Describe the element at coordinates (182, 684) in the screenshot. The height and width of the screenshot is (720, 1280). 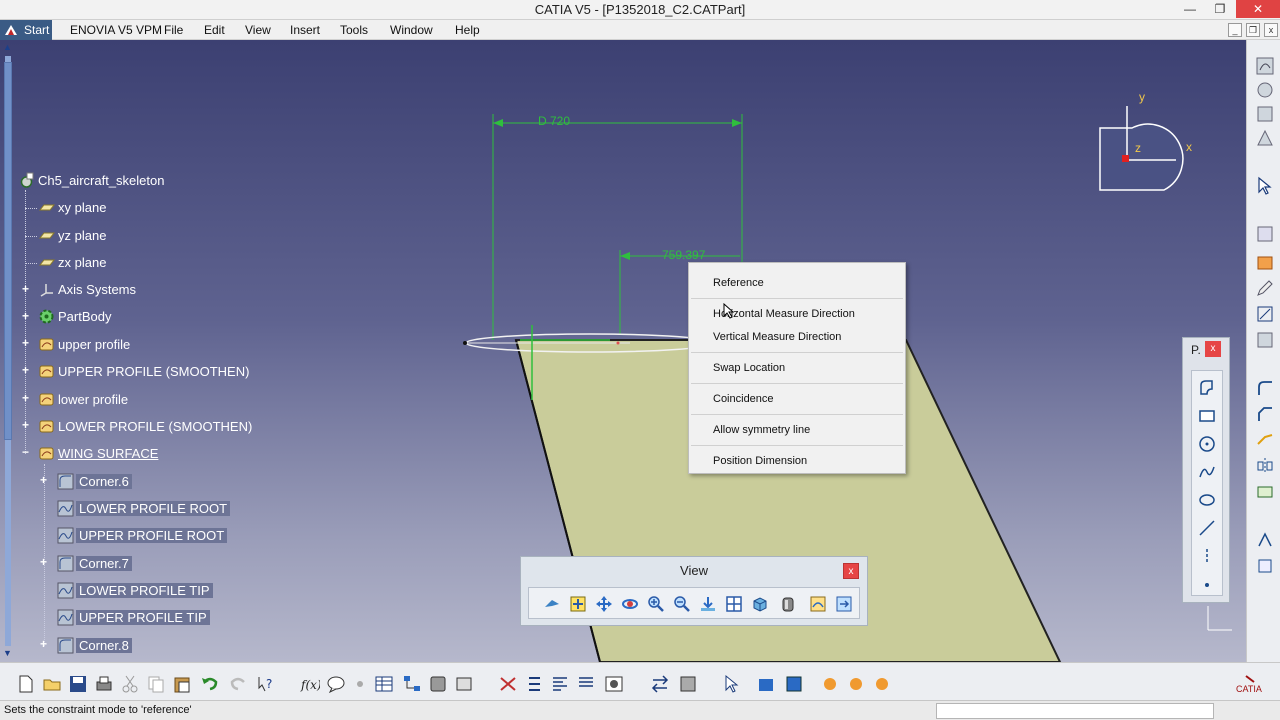
I see `paste-icon` at that location.